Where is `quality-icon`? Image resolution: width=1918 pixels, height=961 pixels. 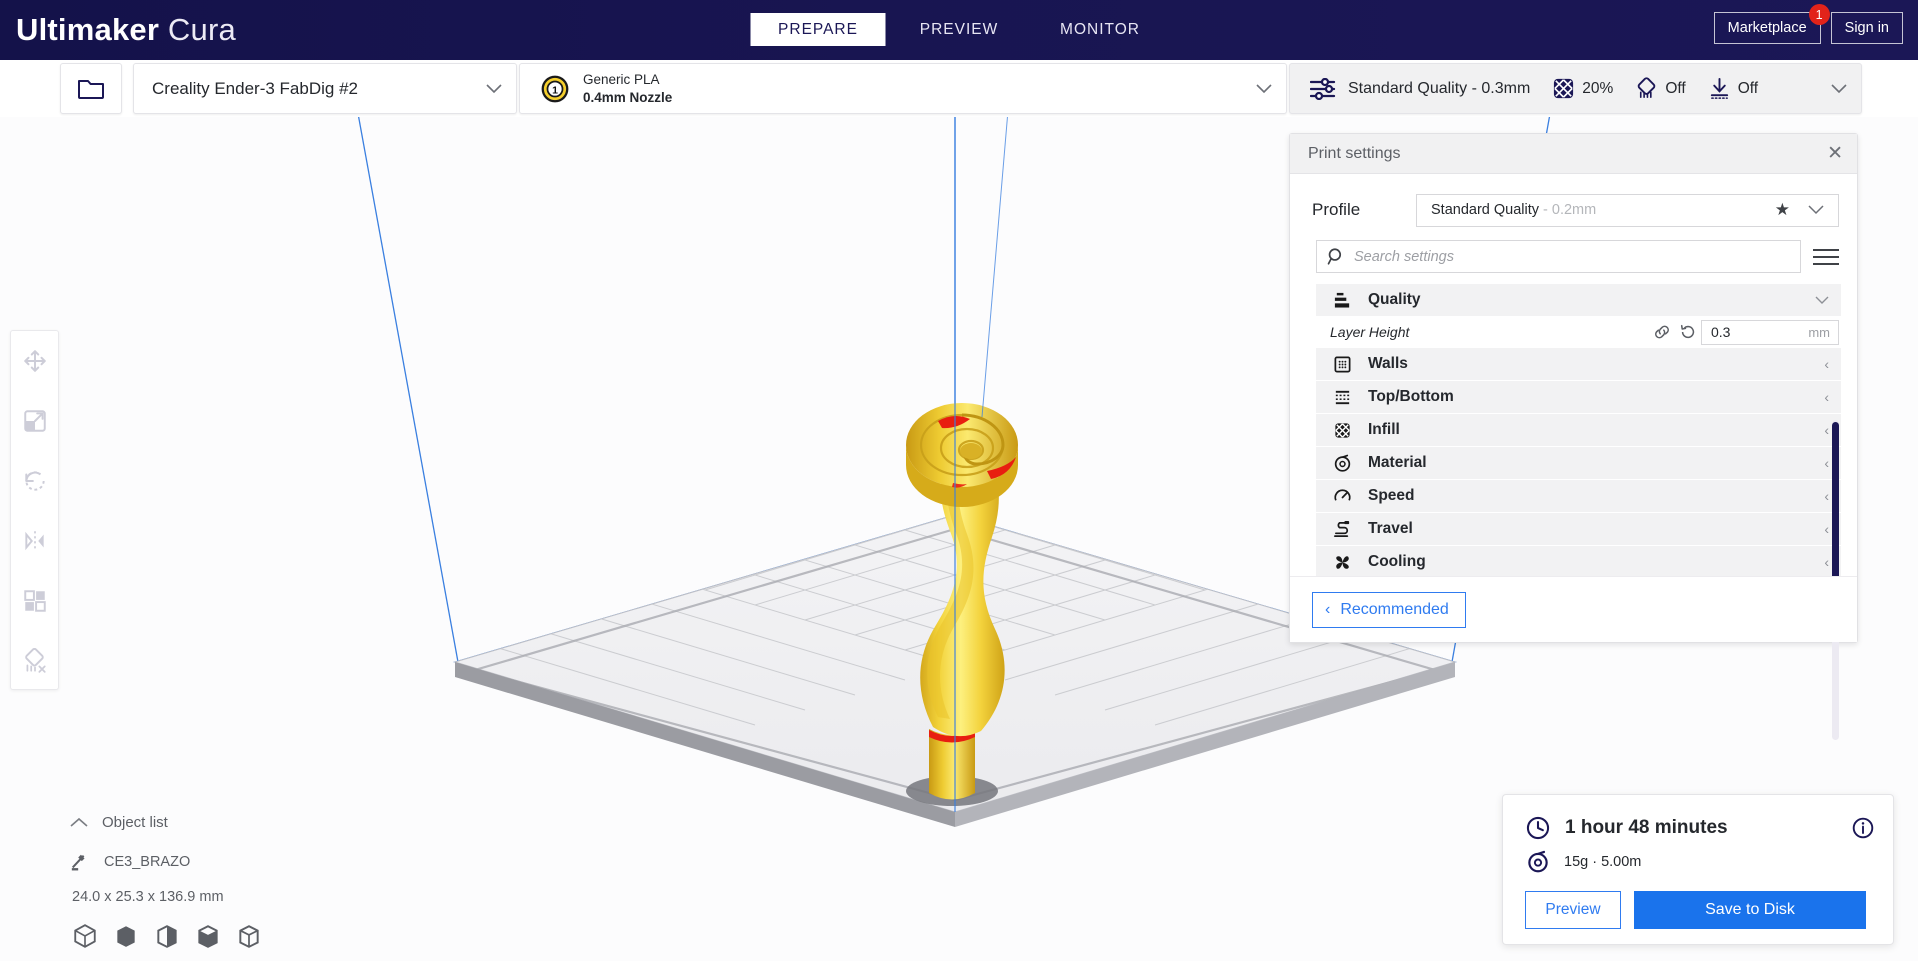
quality-icon is located at coordinates (1342, 300).